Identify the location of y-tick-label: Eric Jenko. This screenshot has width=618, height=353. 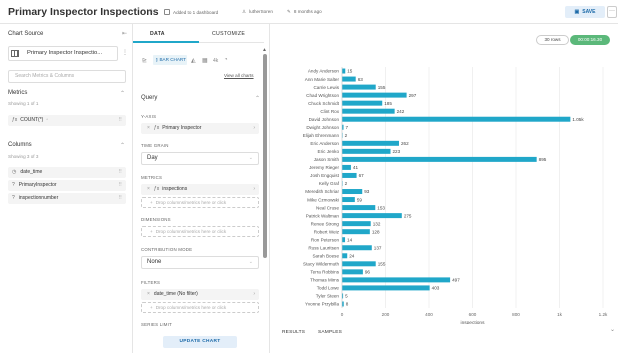
(329, 151).